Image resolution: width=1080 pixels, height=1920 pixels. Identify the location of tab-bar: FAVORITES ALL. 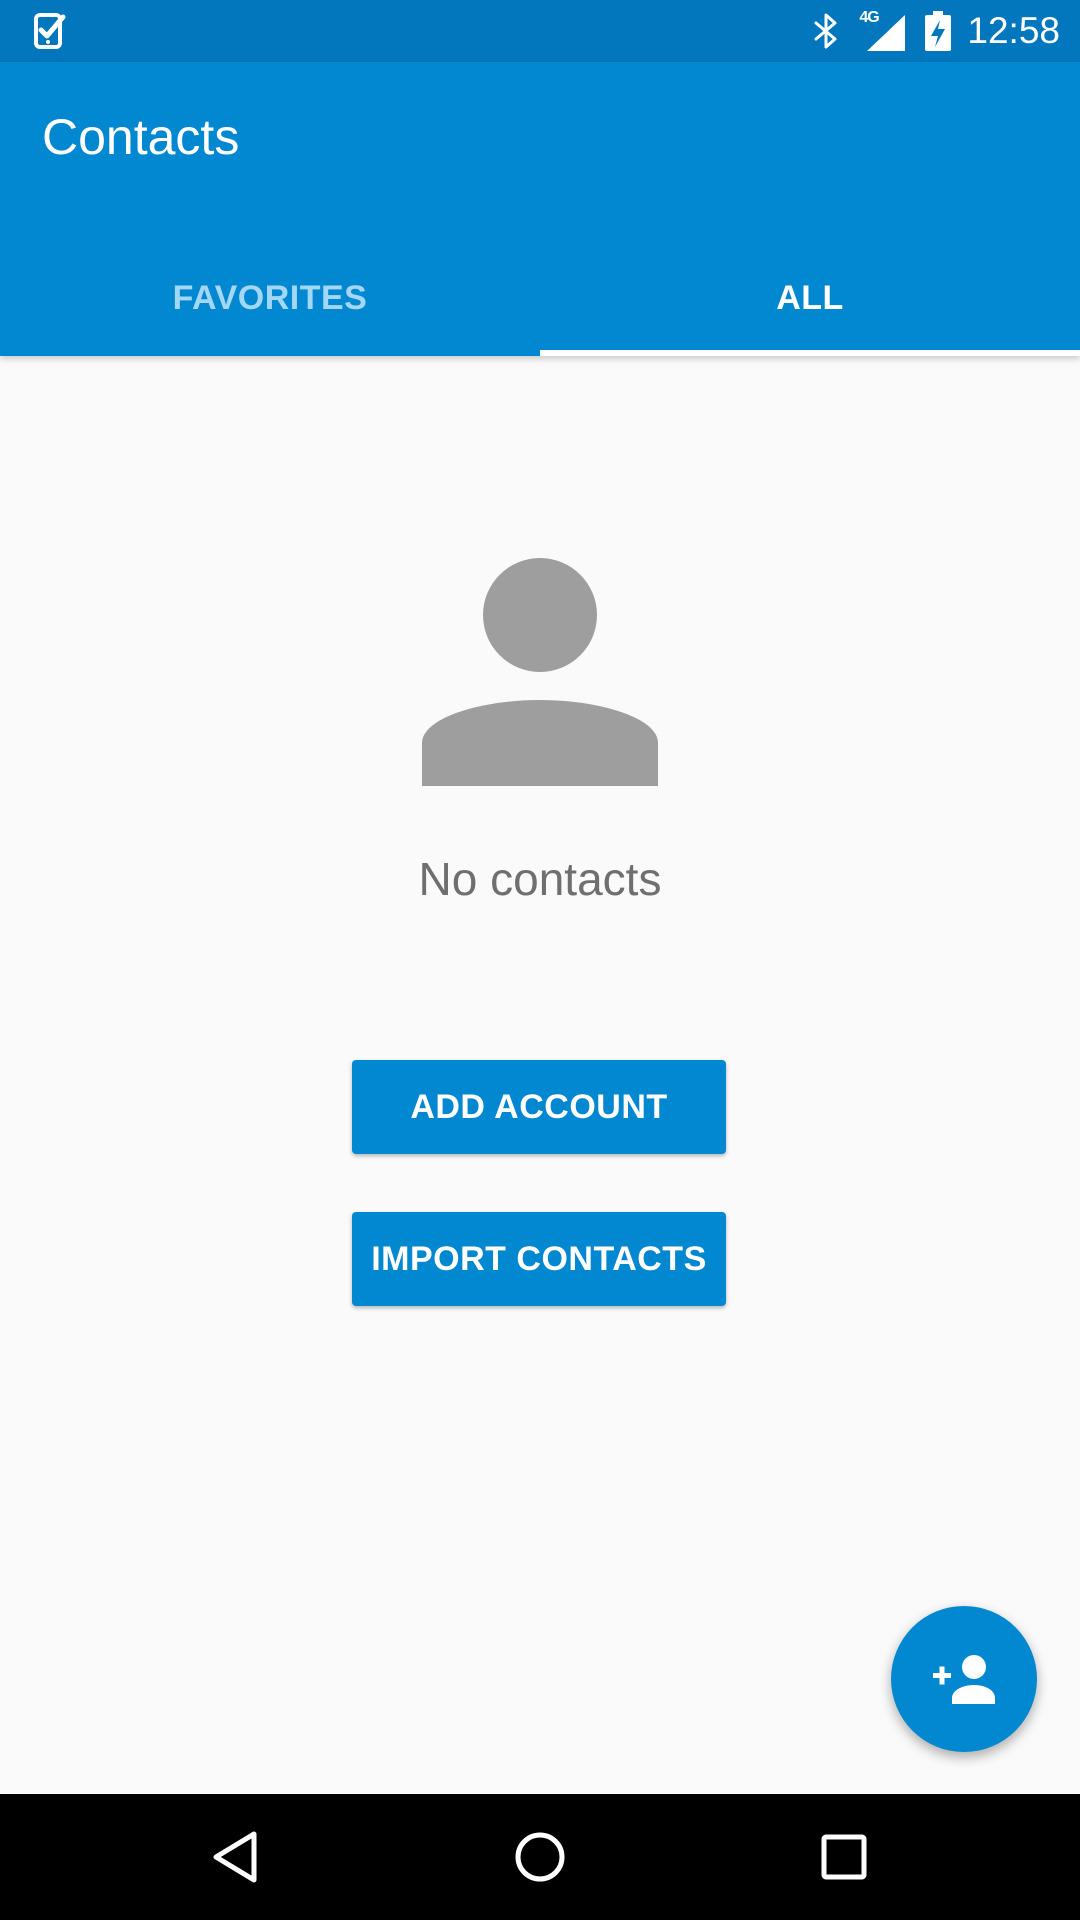
(540, 298).